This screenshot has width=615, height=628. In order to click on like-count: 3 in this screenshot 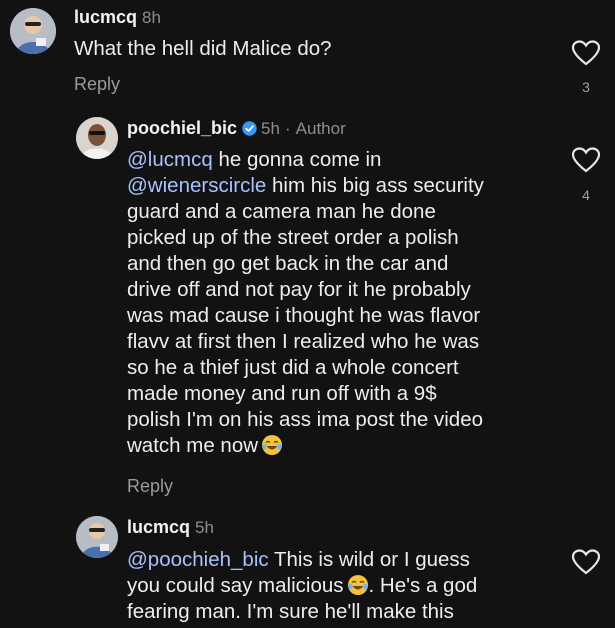, I will do `click(586, 87)`.